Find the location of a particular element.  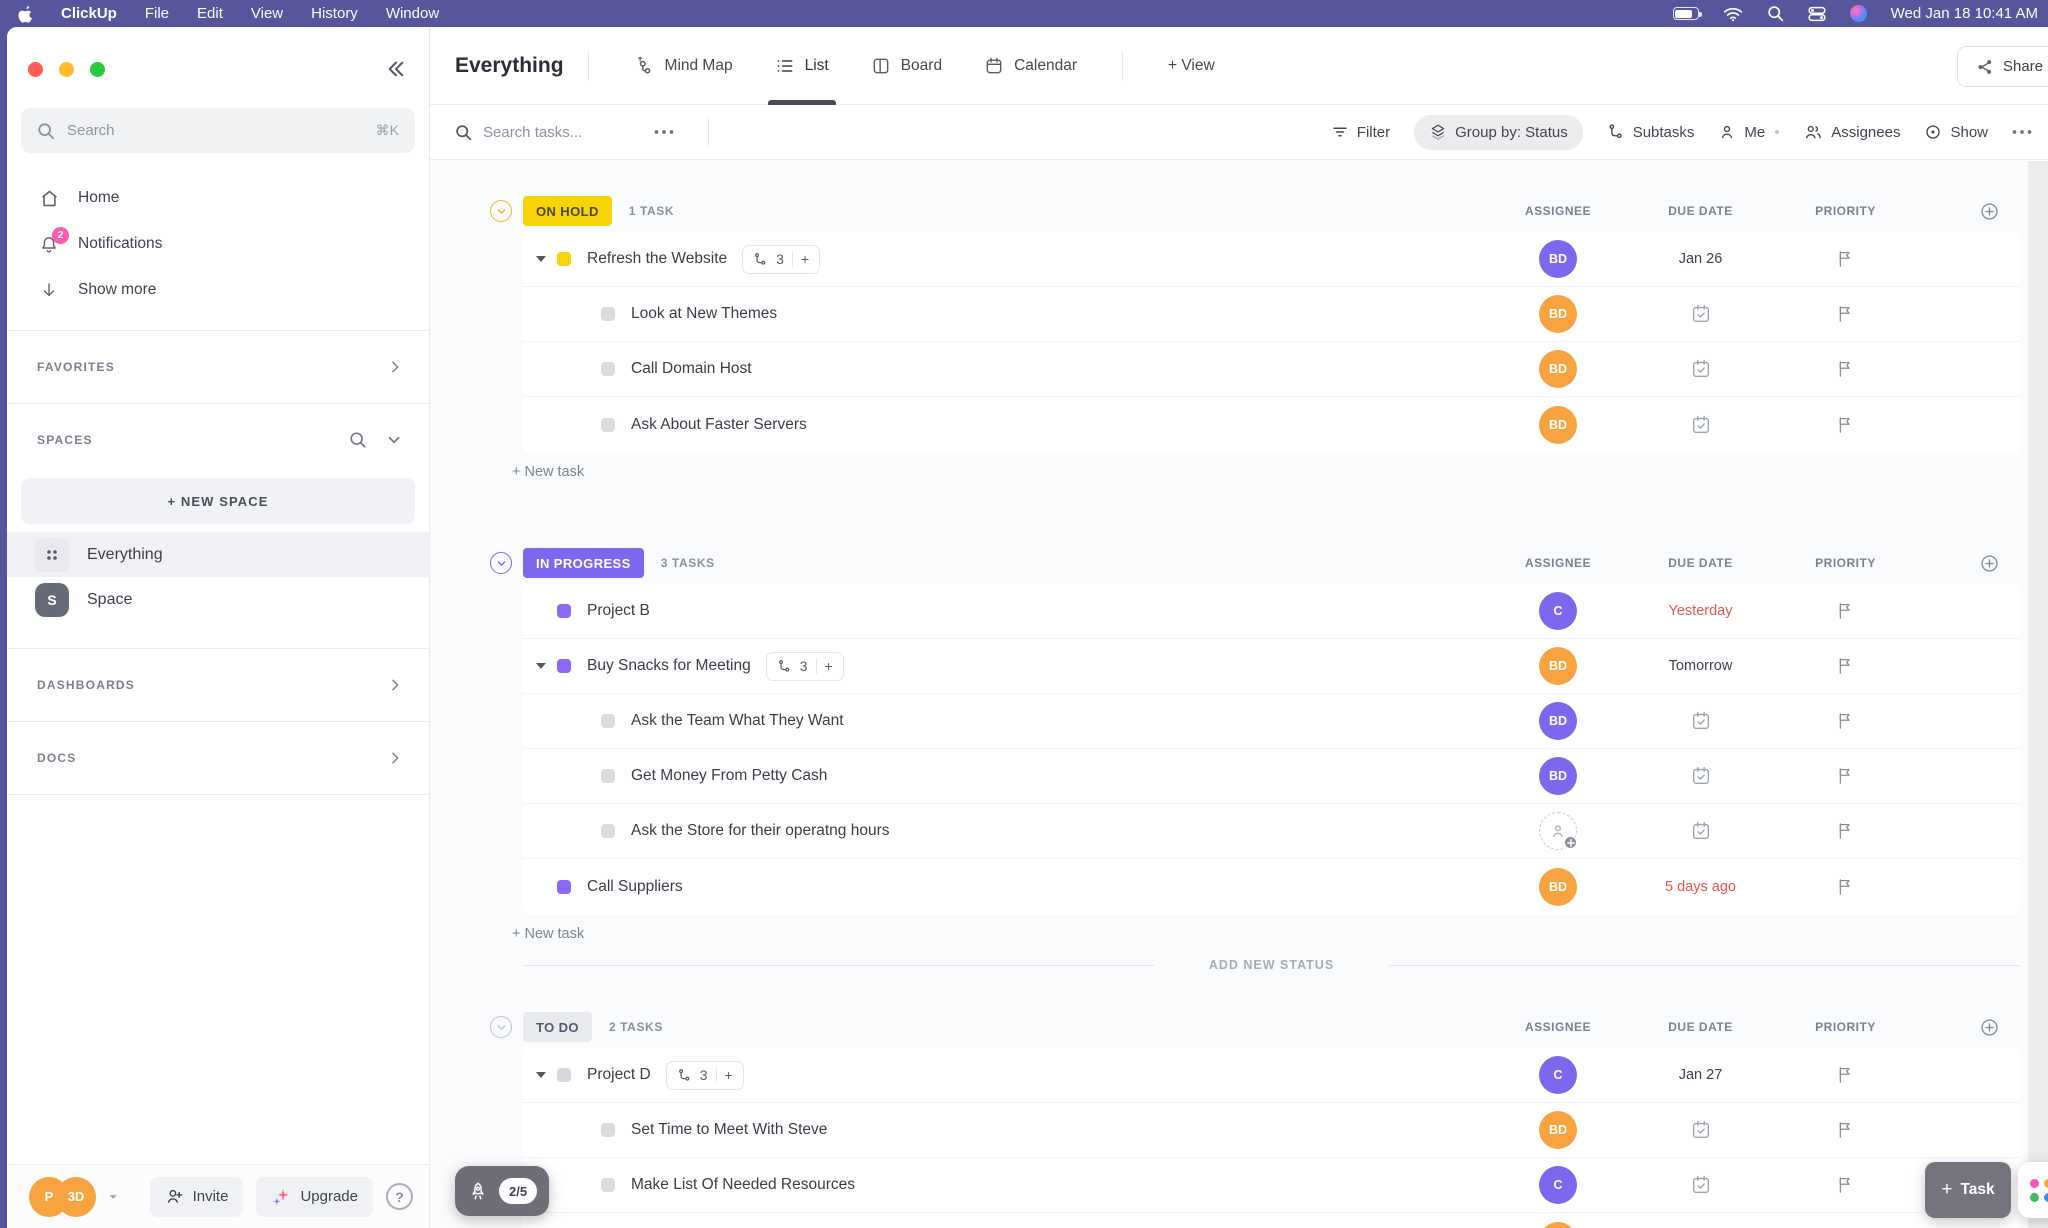

menu-app-name: ClickUp is located at coordinates (89, 13).